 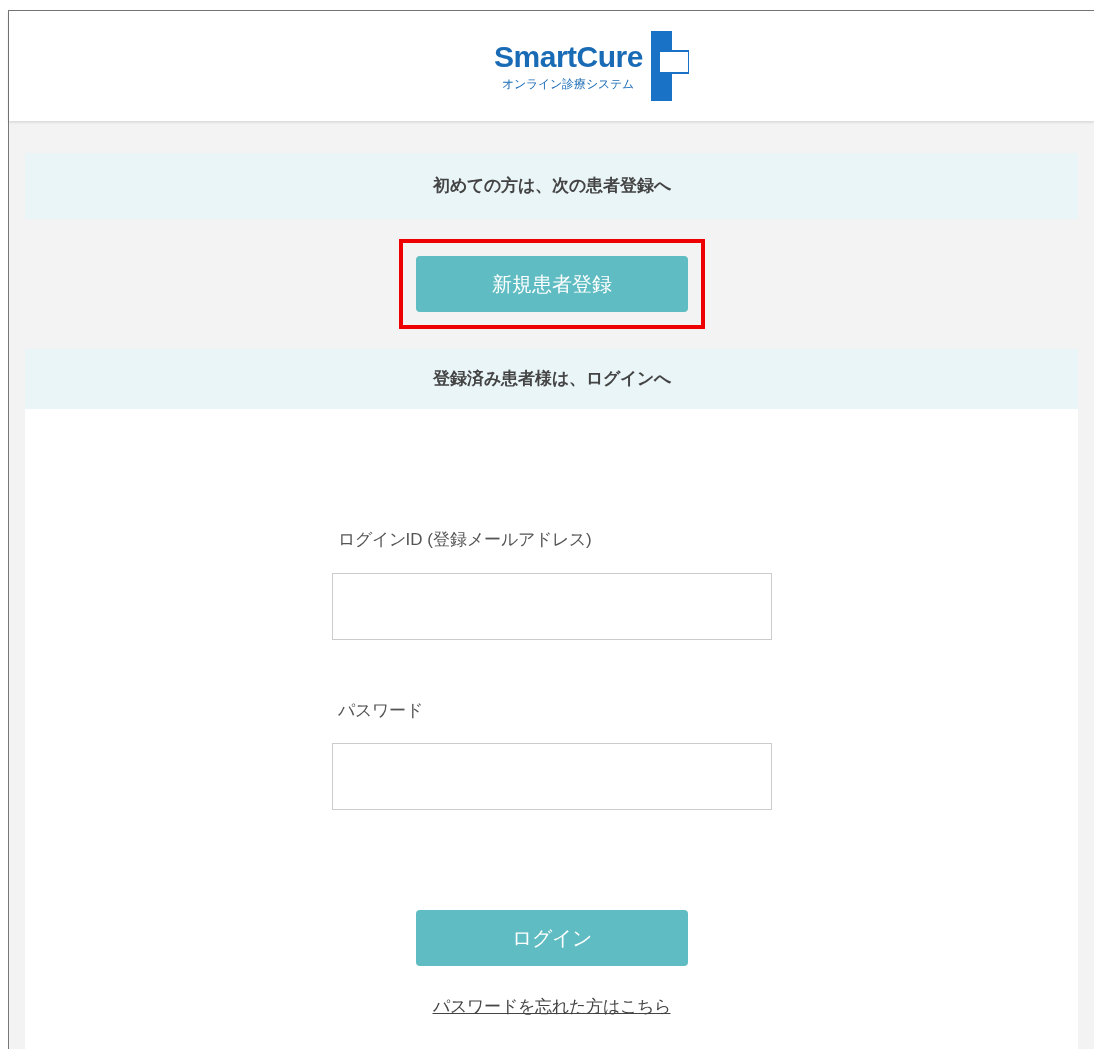 What do you see at coordinates (551, 186) in the screenshot?
I see `section-heading: 初めての方は、次の患者登録へ` at bounding box center [551, 186].